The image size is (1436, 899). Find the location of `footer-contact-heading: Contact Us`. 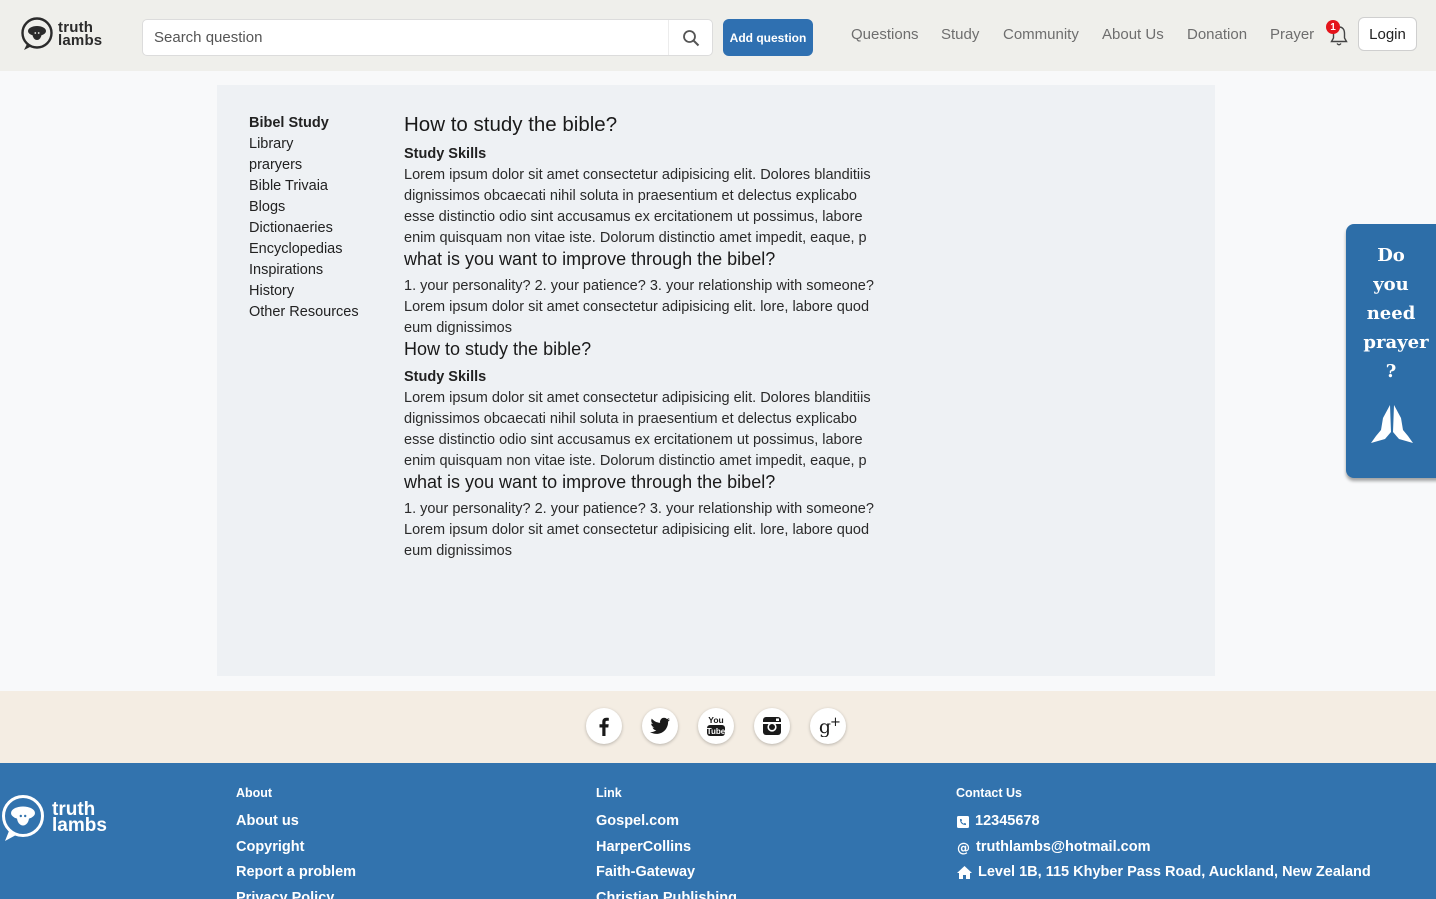

footer-contact-heading: Contact Us is located at coordinates (989, 793).